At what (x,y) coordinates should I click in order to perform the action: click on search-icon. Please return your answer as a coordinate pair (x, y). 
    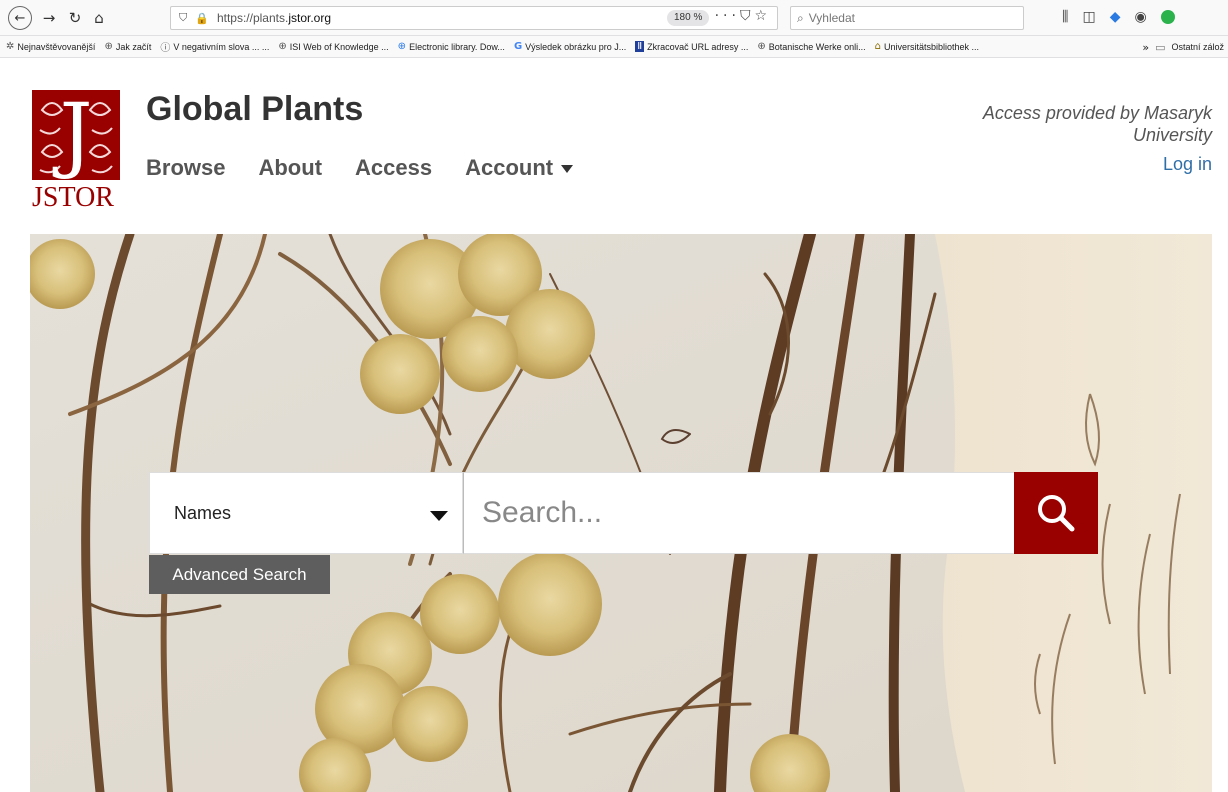
    Looking at the image, I should click on (1056, 513).